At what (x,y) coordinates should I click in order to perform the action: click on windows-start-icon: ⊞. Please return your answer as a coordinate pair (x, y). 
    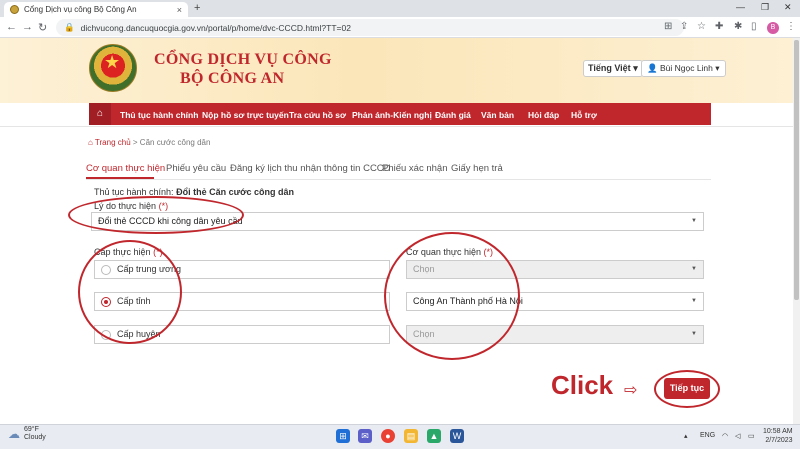
    Looking at the image, I should click on (343, 436).